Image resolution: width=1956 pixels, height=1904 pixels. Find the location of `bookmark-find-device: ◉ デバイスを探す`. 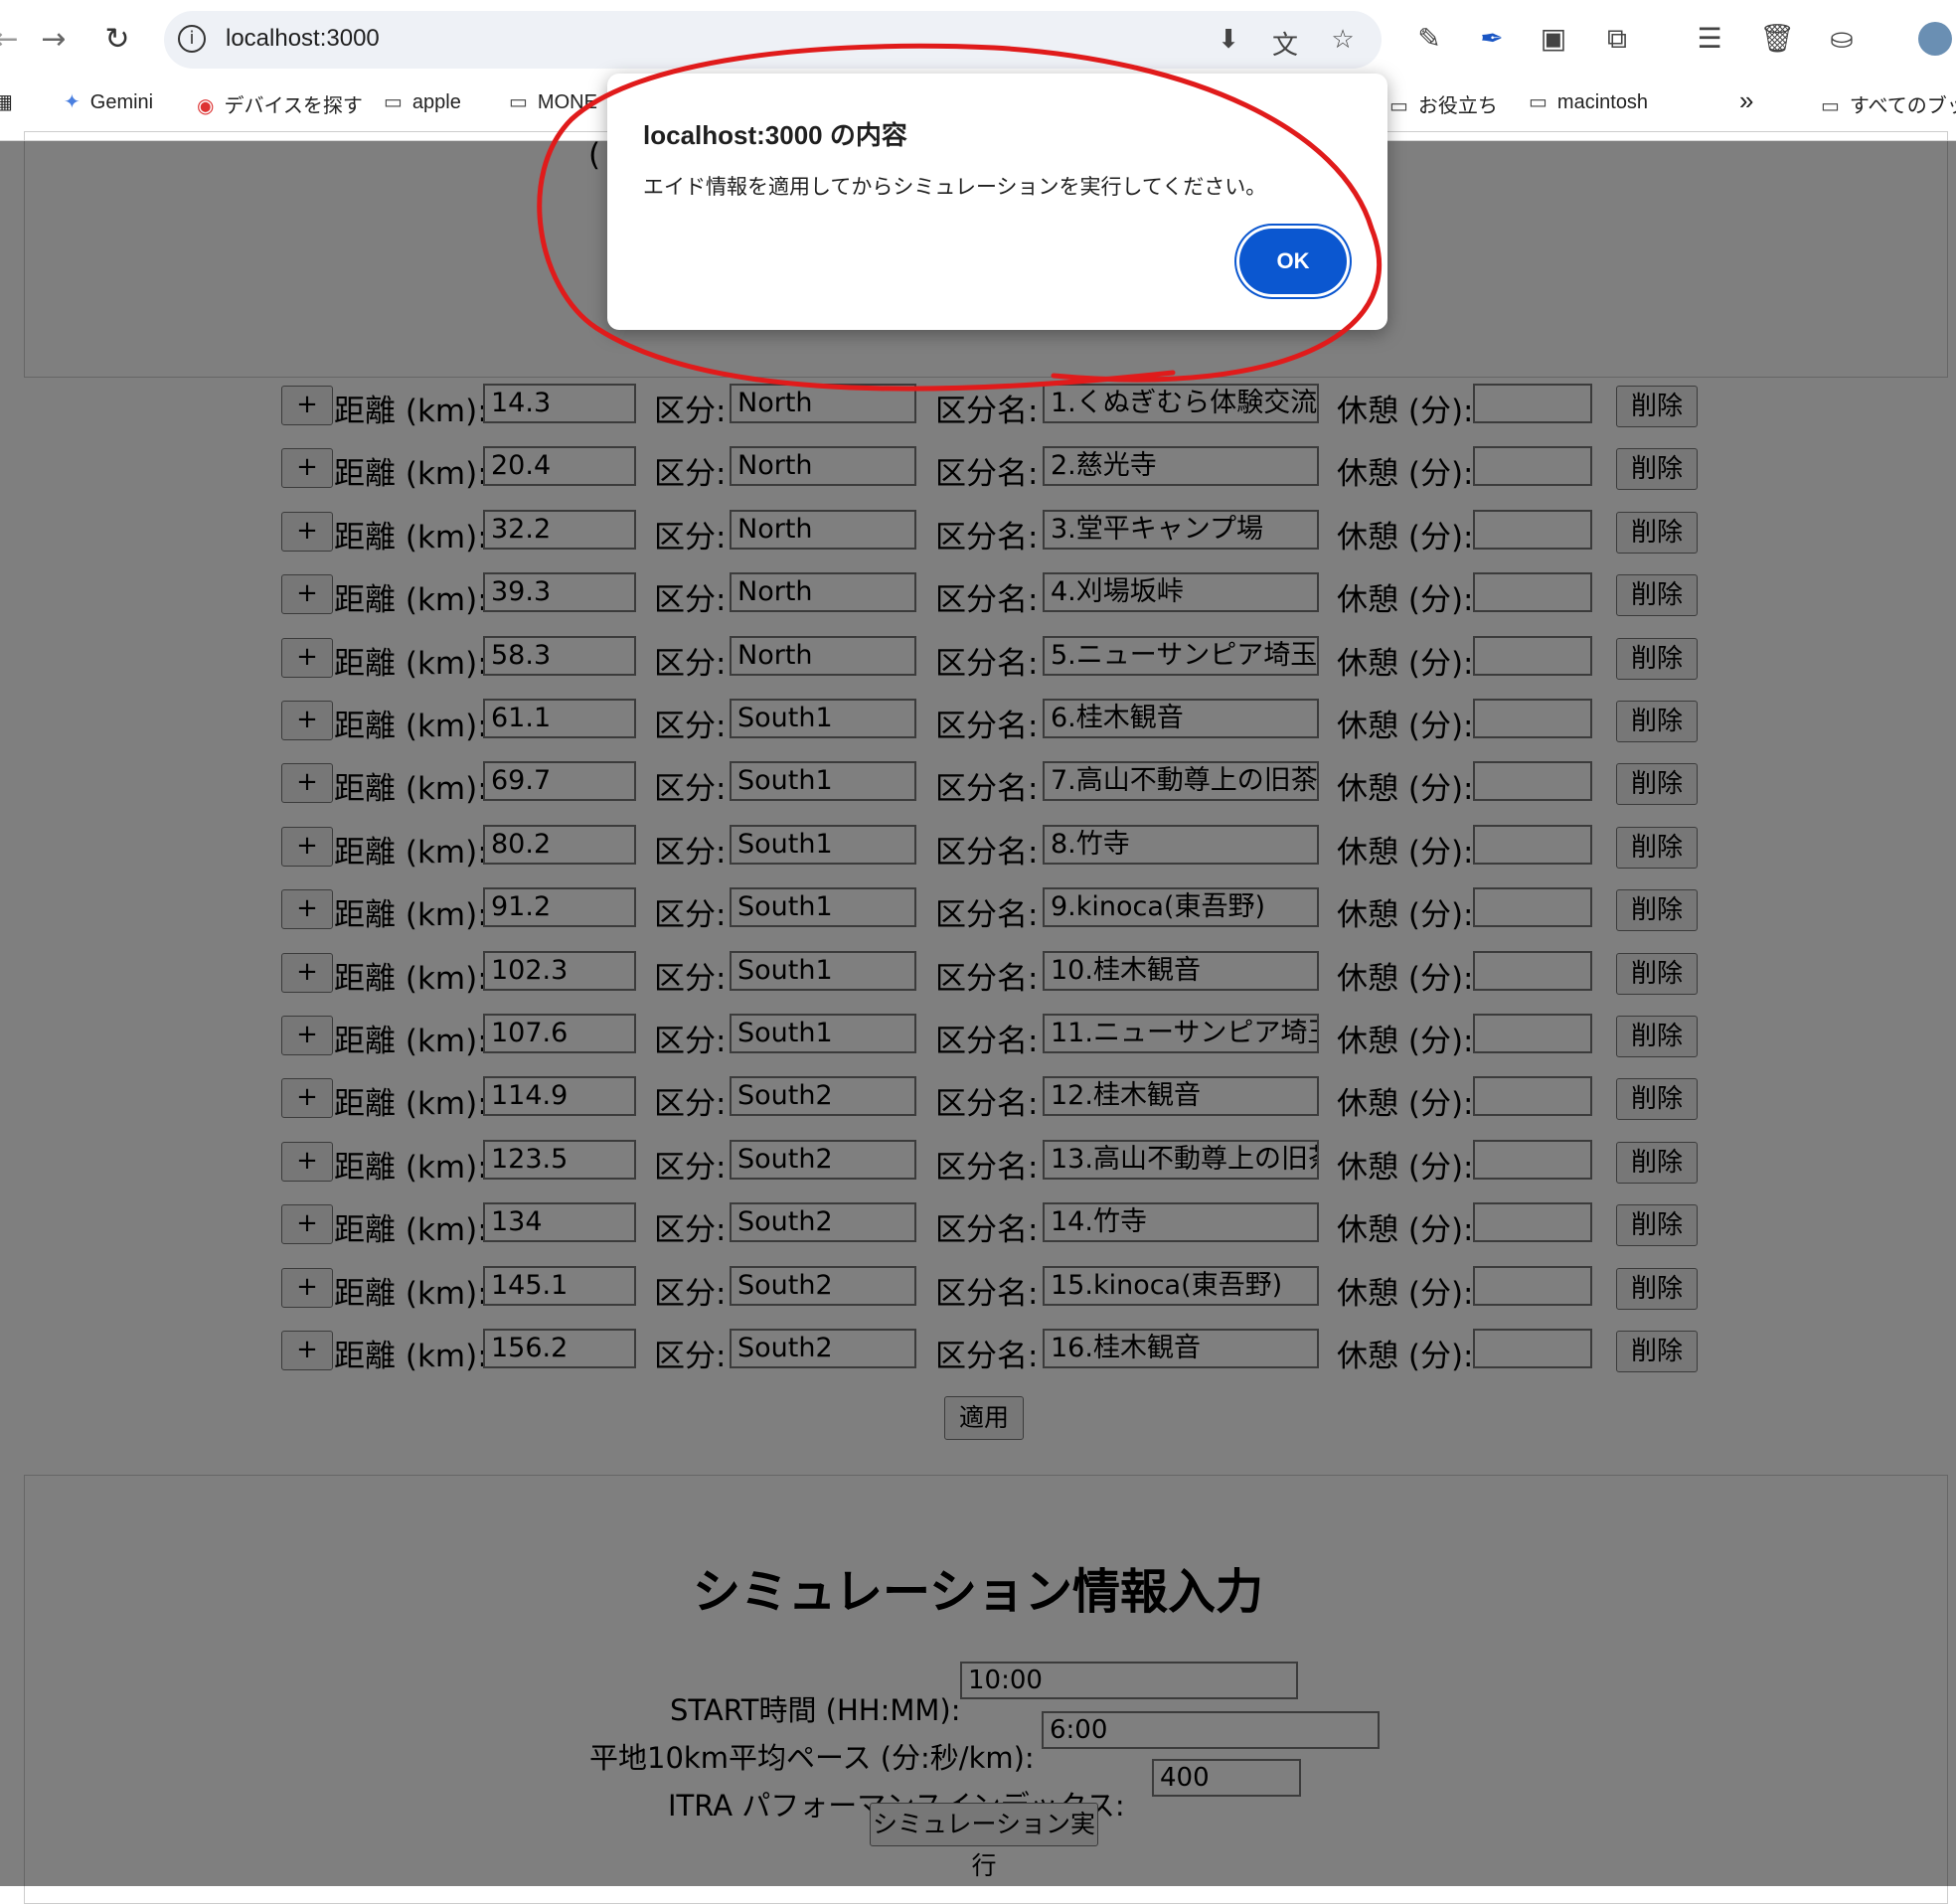

bookmark-find-device: ◉ デバイスを探す is located at coordinates (280, 103).